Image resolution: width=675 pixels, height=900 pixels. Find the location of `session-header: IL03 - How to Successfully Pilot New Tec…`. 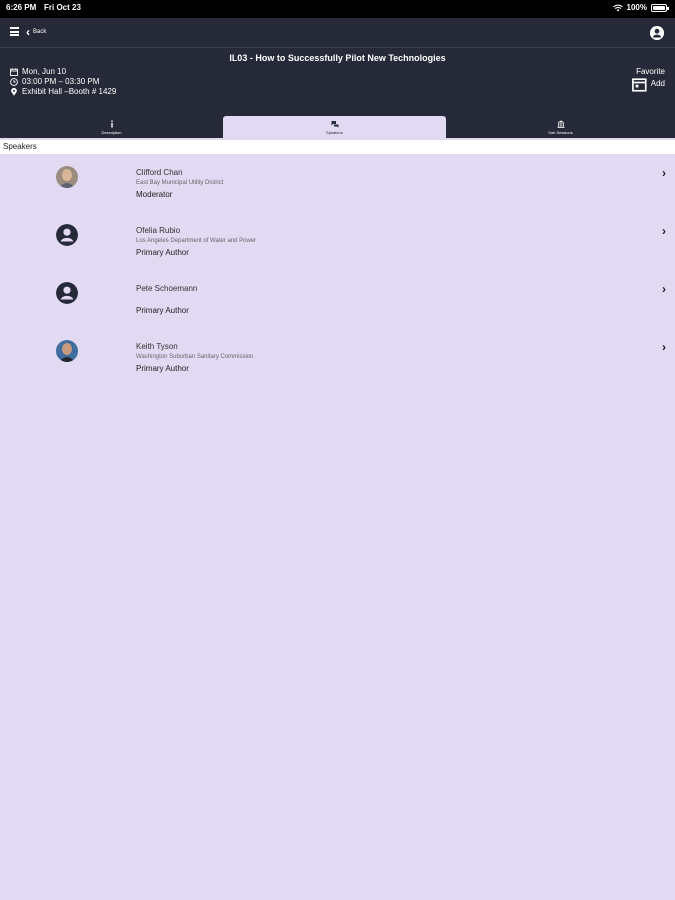

session-header: IL03 - How to Successfully Pilot New Tec… is located at coordinates (337, 81).